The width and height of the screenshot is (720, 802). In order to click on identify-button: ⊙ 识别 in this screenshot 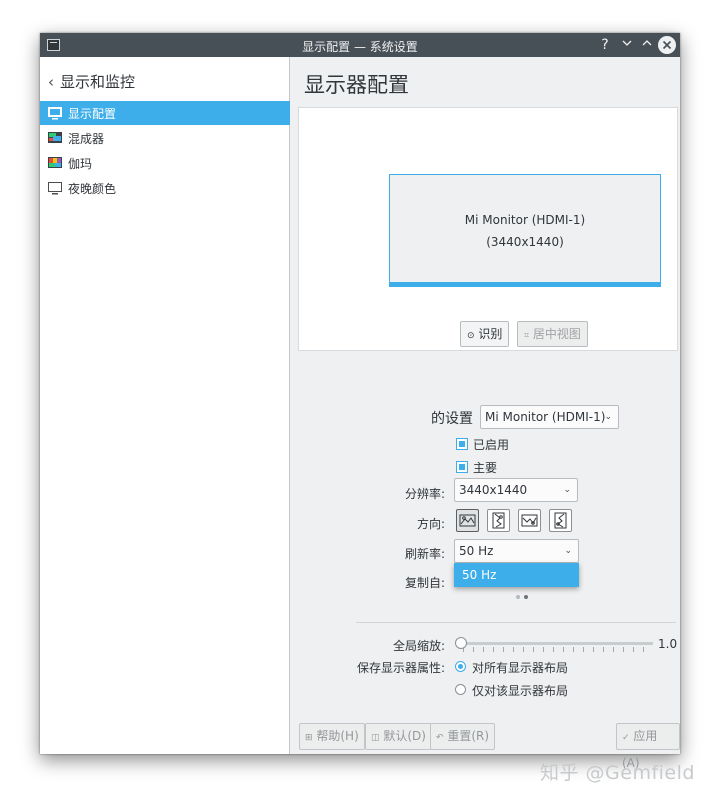, I will do `click(485, 334)`.